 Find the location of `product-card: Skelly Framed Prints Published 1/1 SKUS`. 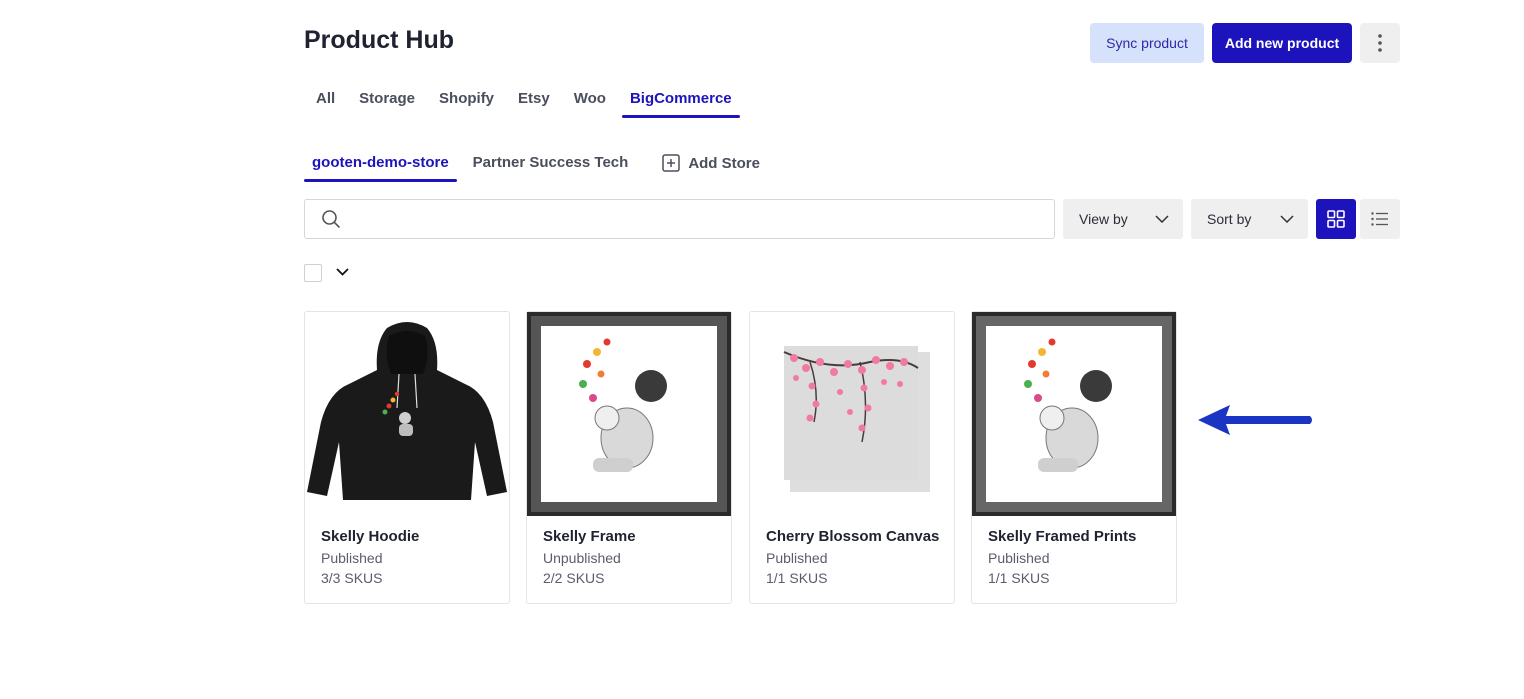

product-card: Skelly Framed Prints Published 1/1 SKUS is located at coordinates (1074, 457).